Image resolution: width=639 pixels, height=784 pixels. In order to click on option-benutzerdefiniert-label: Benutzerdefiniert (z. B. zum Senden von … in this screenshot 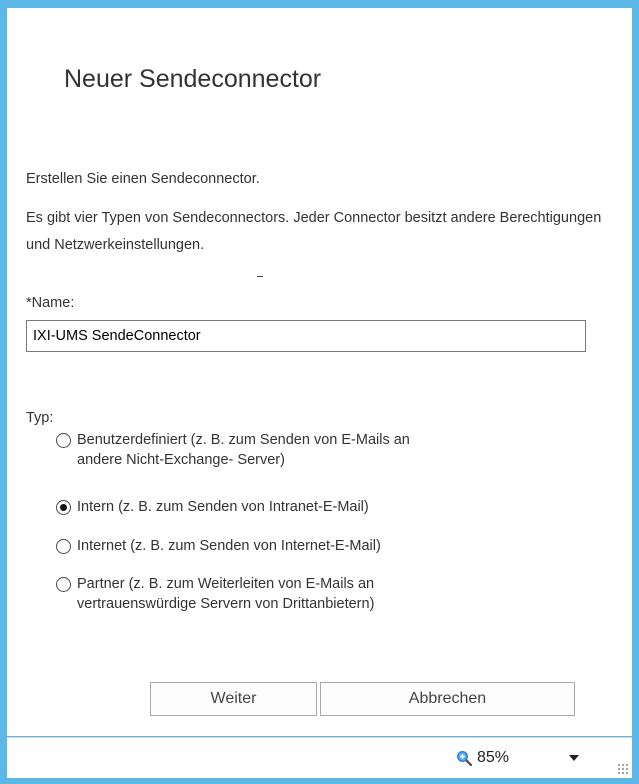, I will do `click(243, 450)`.